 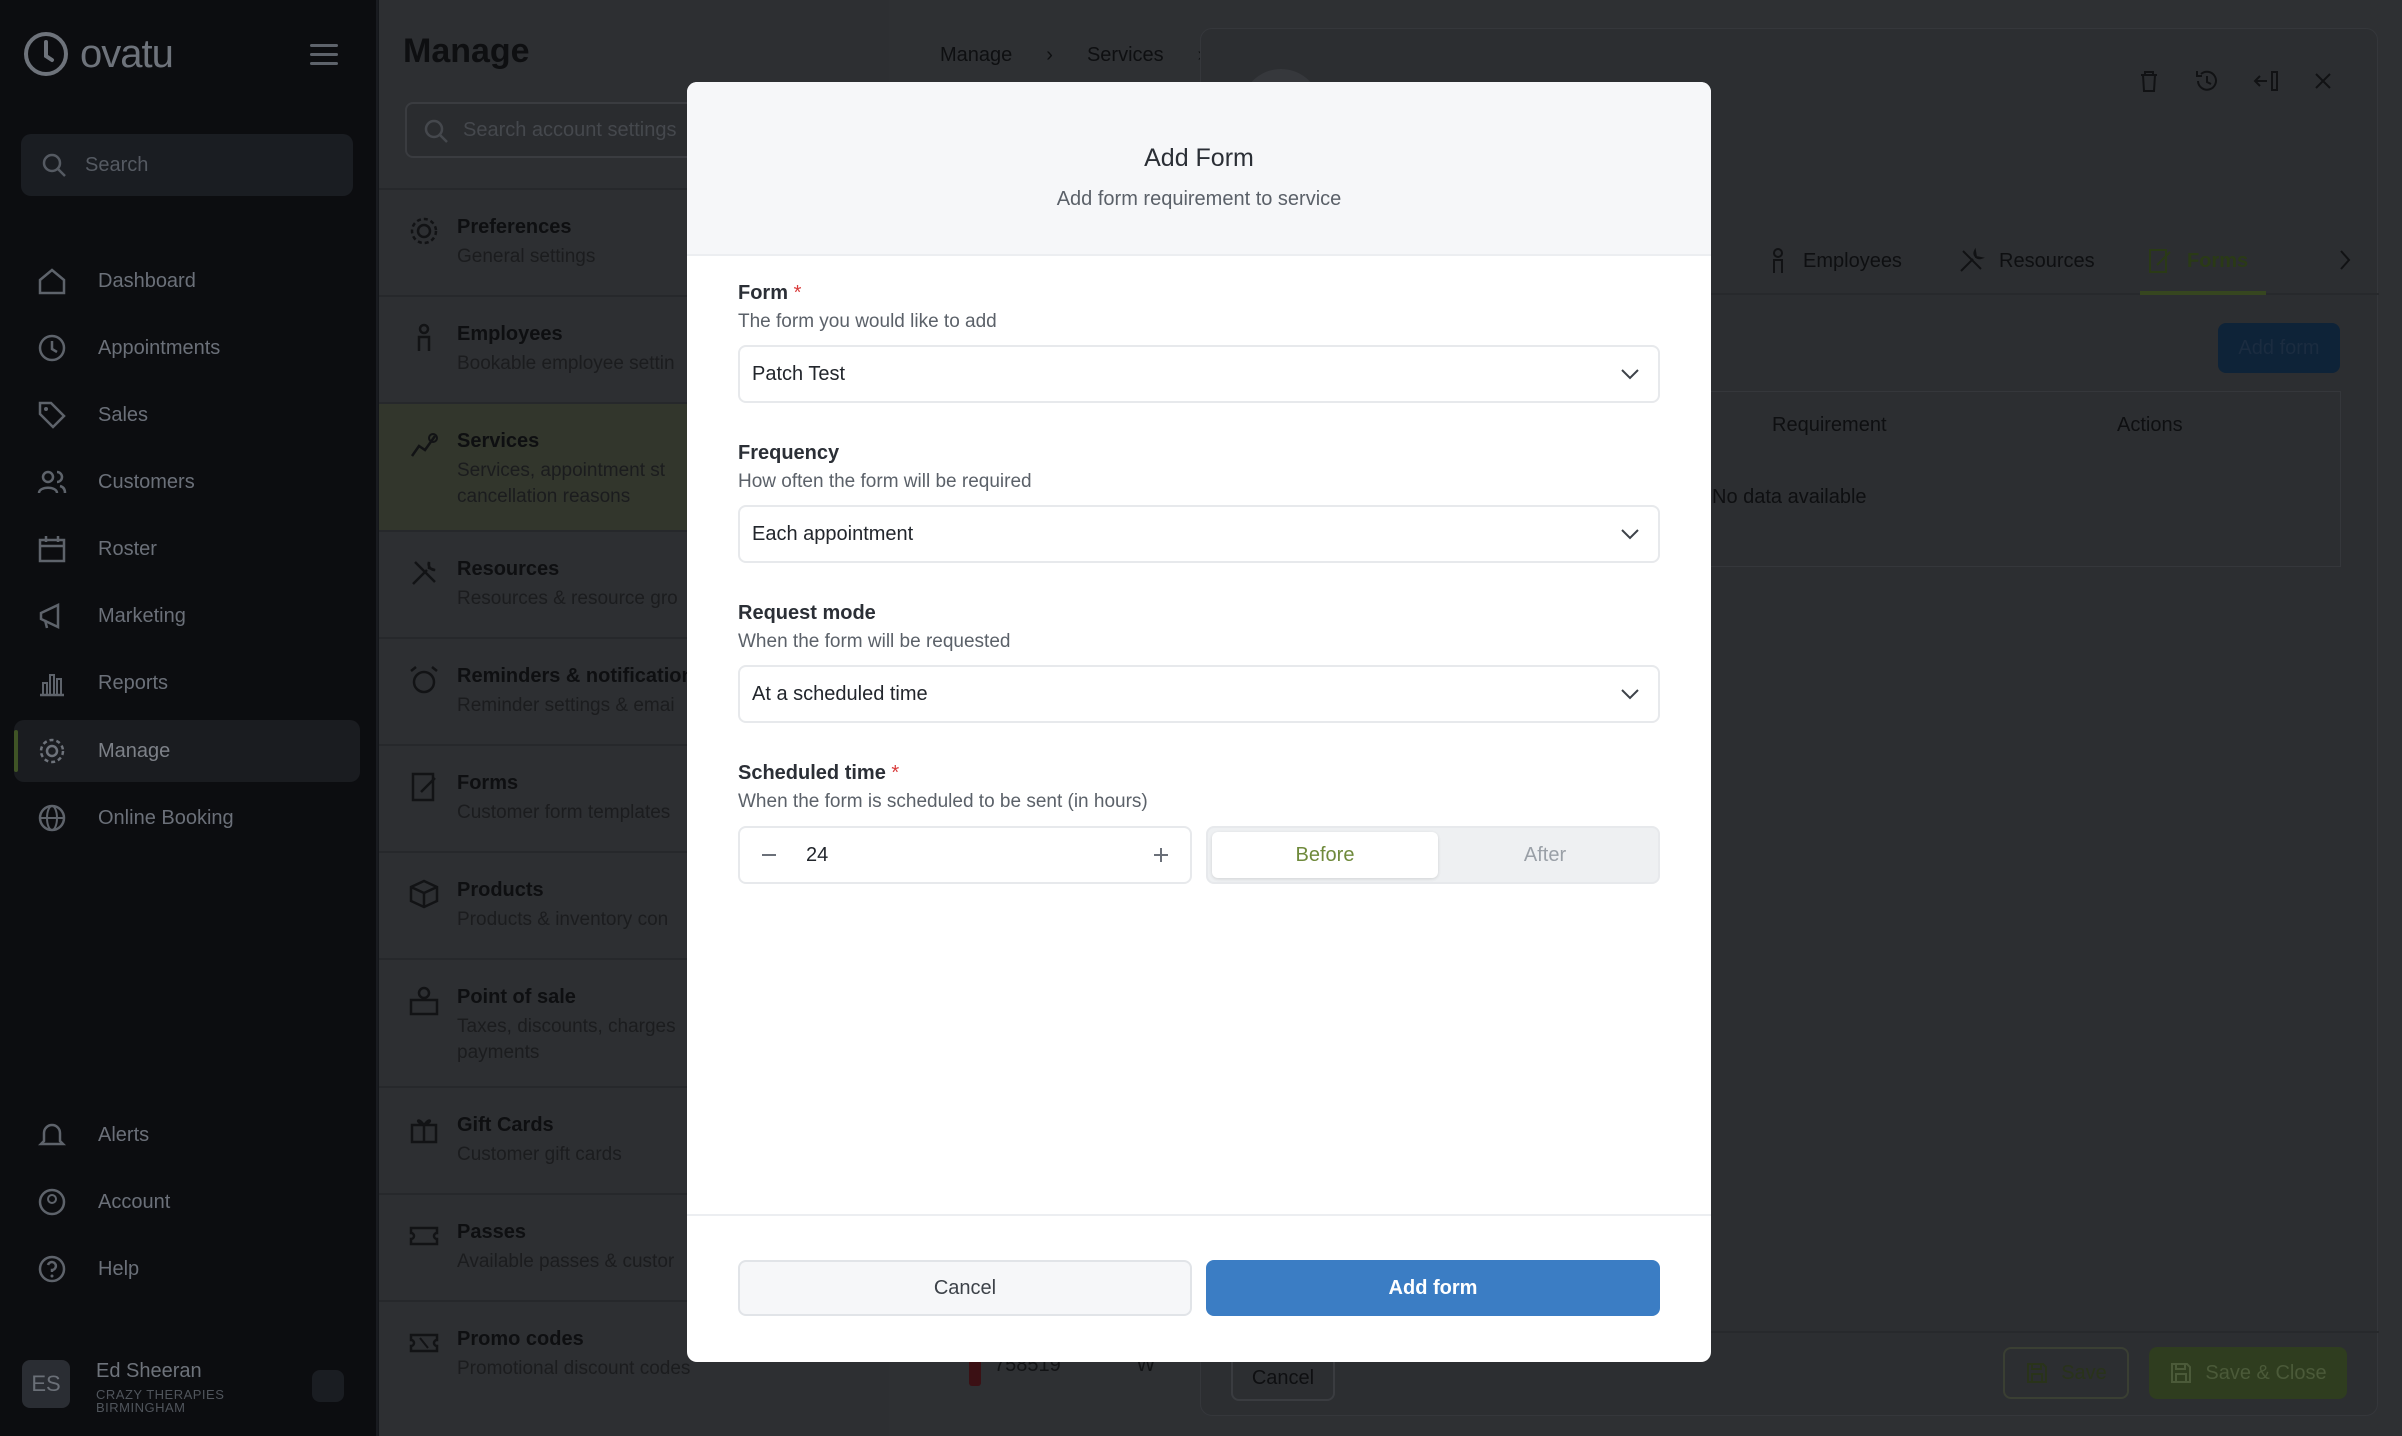 What do you see at coordinates (840, 693) in the screenshot?
I see `request-mode-select-value: At a scheduled time` at bounding box center [840, 693].